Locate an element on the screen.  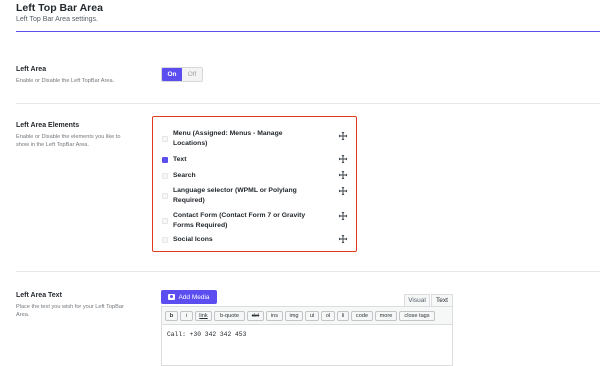
tab-text: Text is located at coordinates (442, 300).